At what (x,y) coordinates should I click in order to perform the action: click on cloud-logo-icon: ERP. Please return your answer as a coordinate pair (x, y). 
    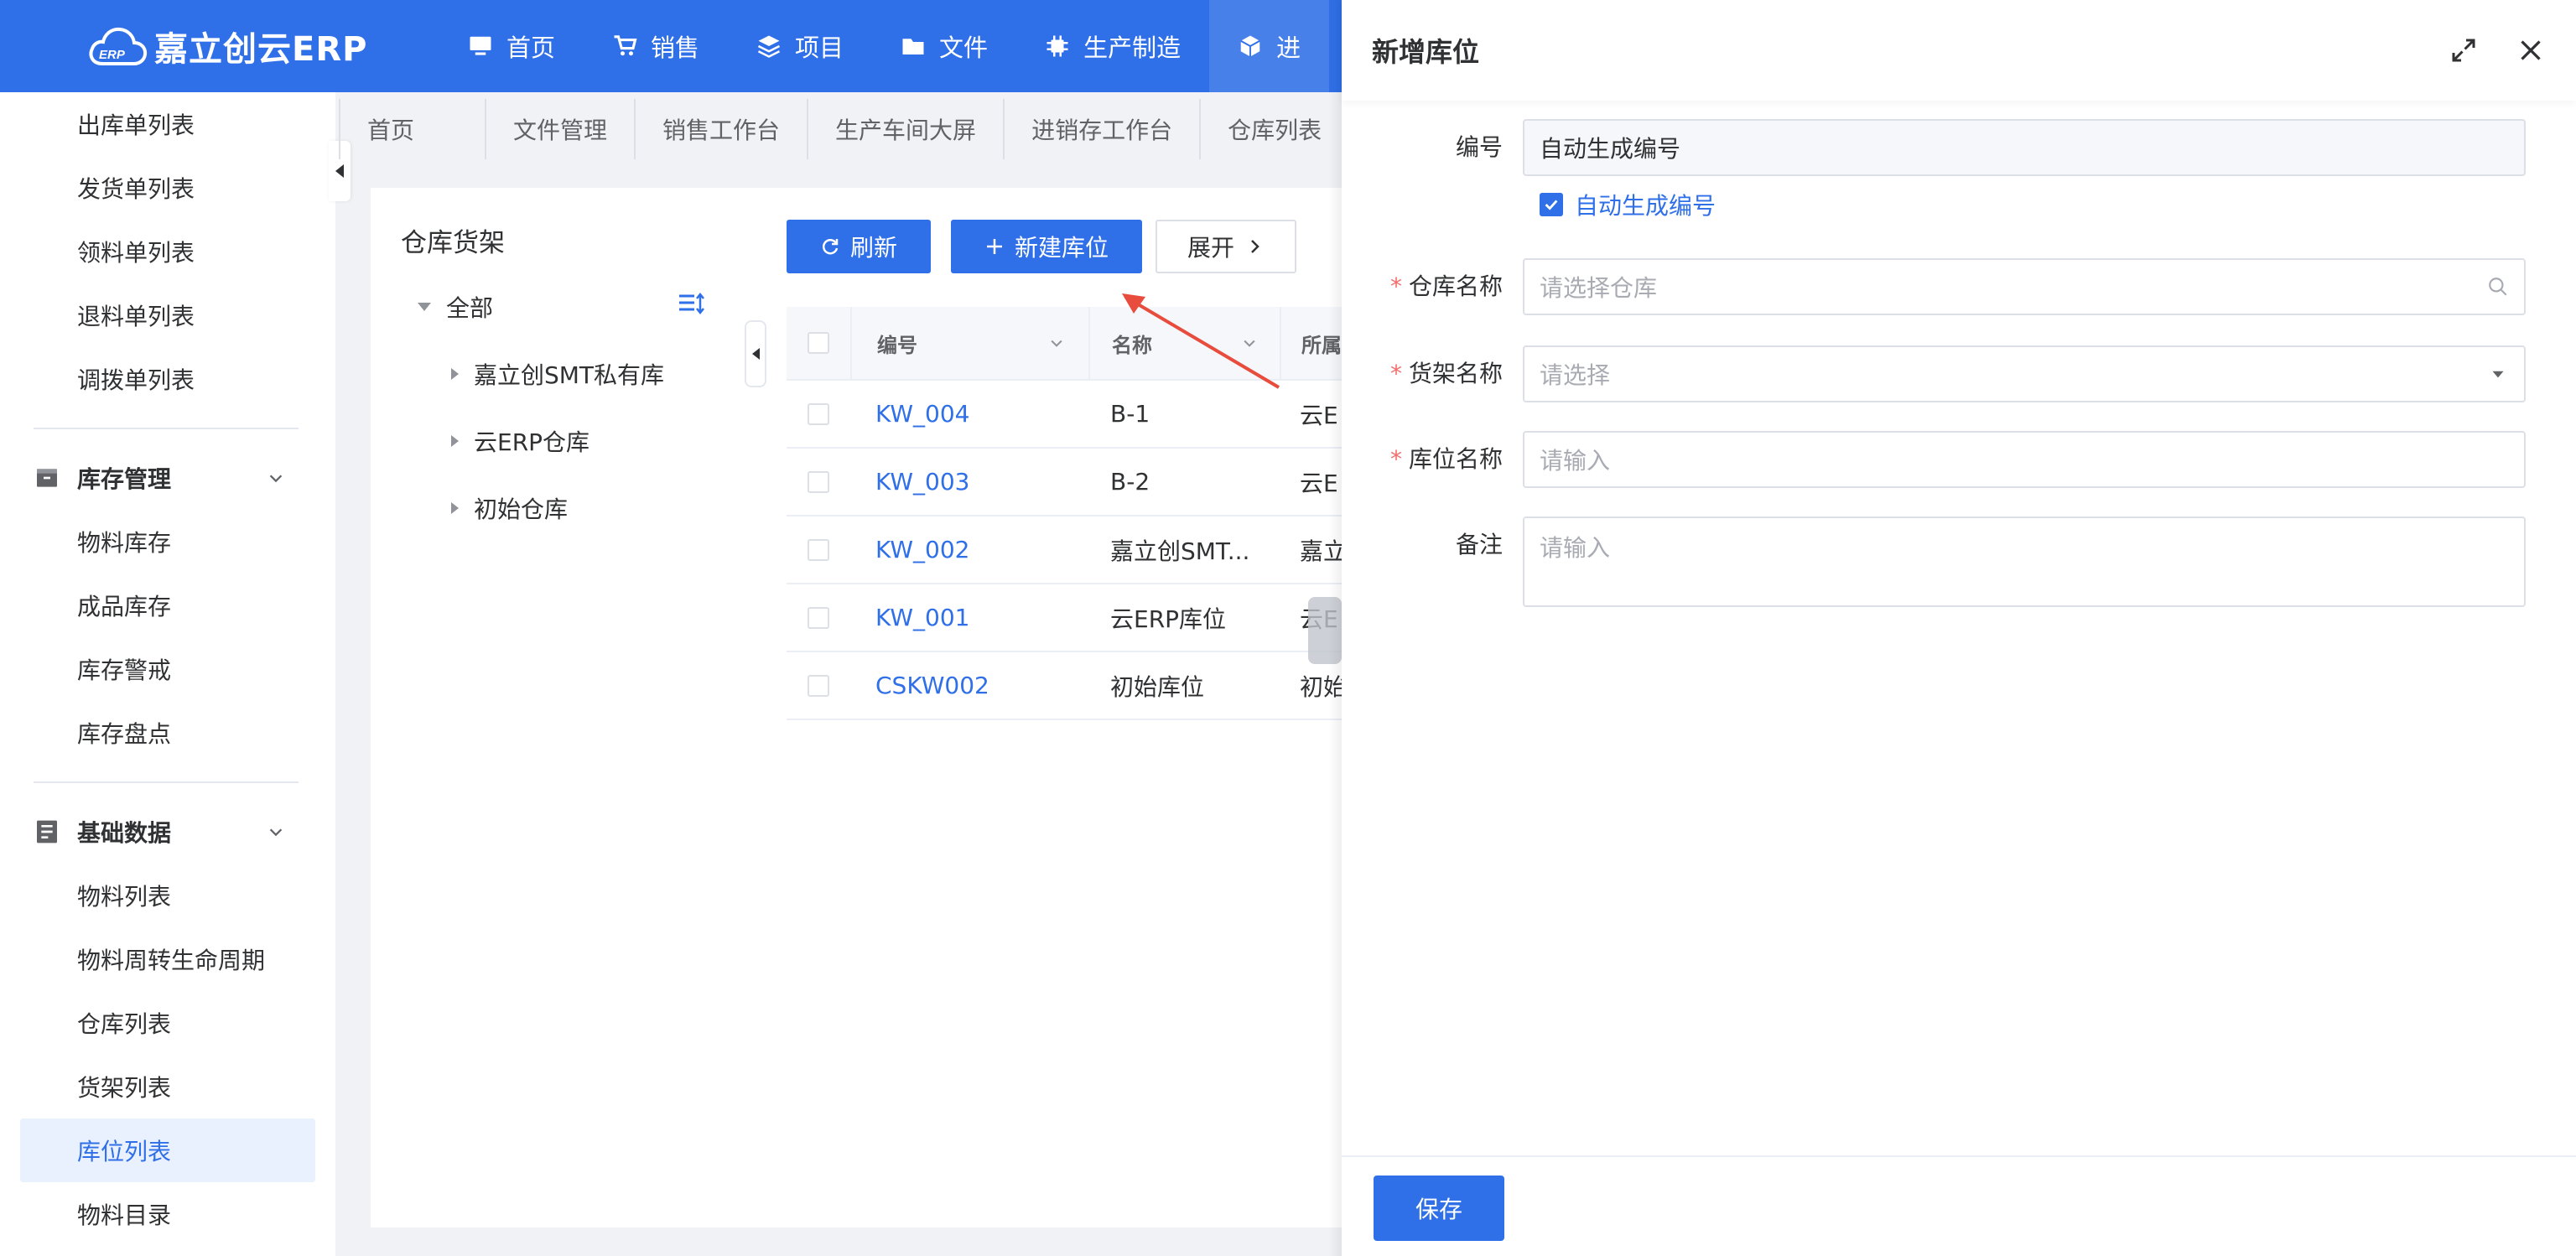
    Looking at the image, I should click on (117, 46).